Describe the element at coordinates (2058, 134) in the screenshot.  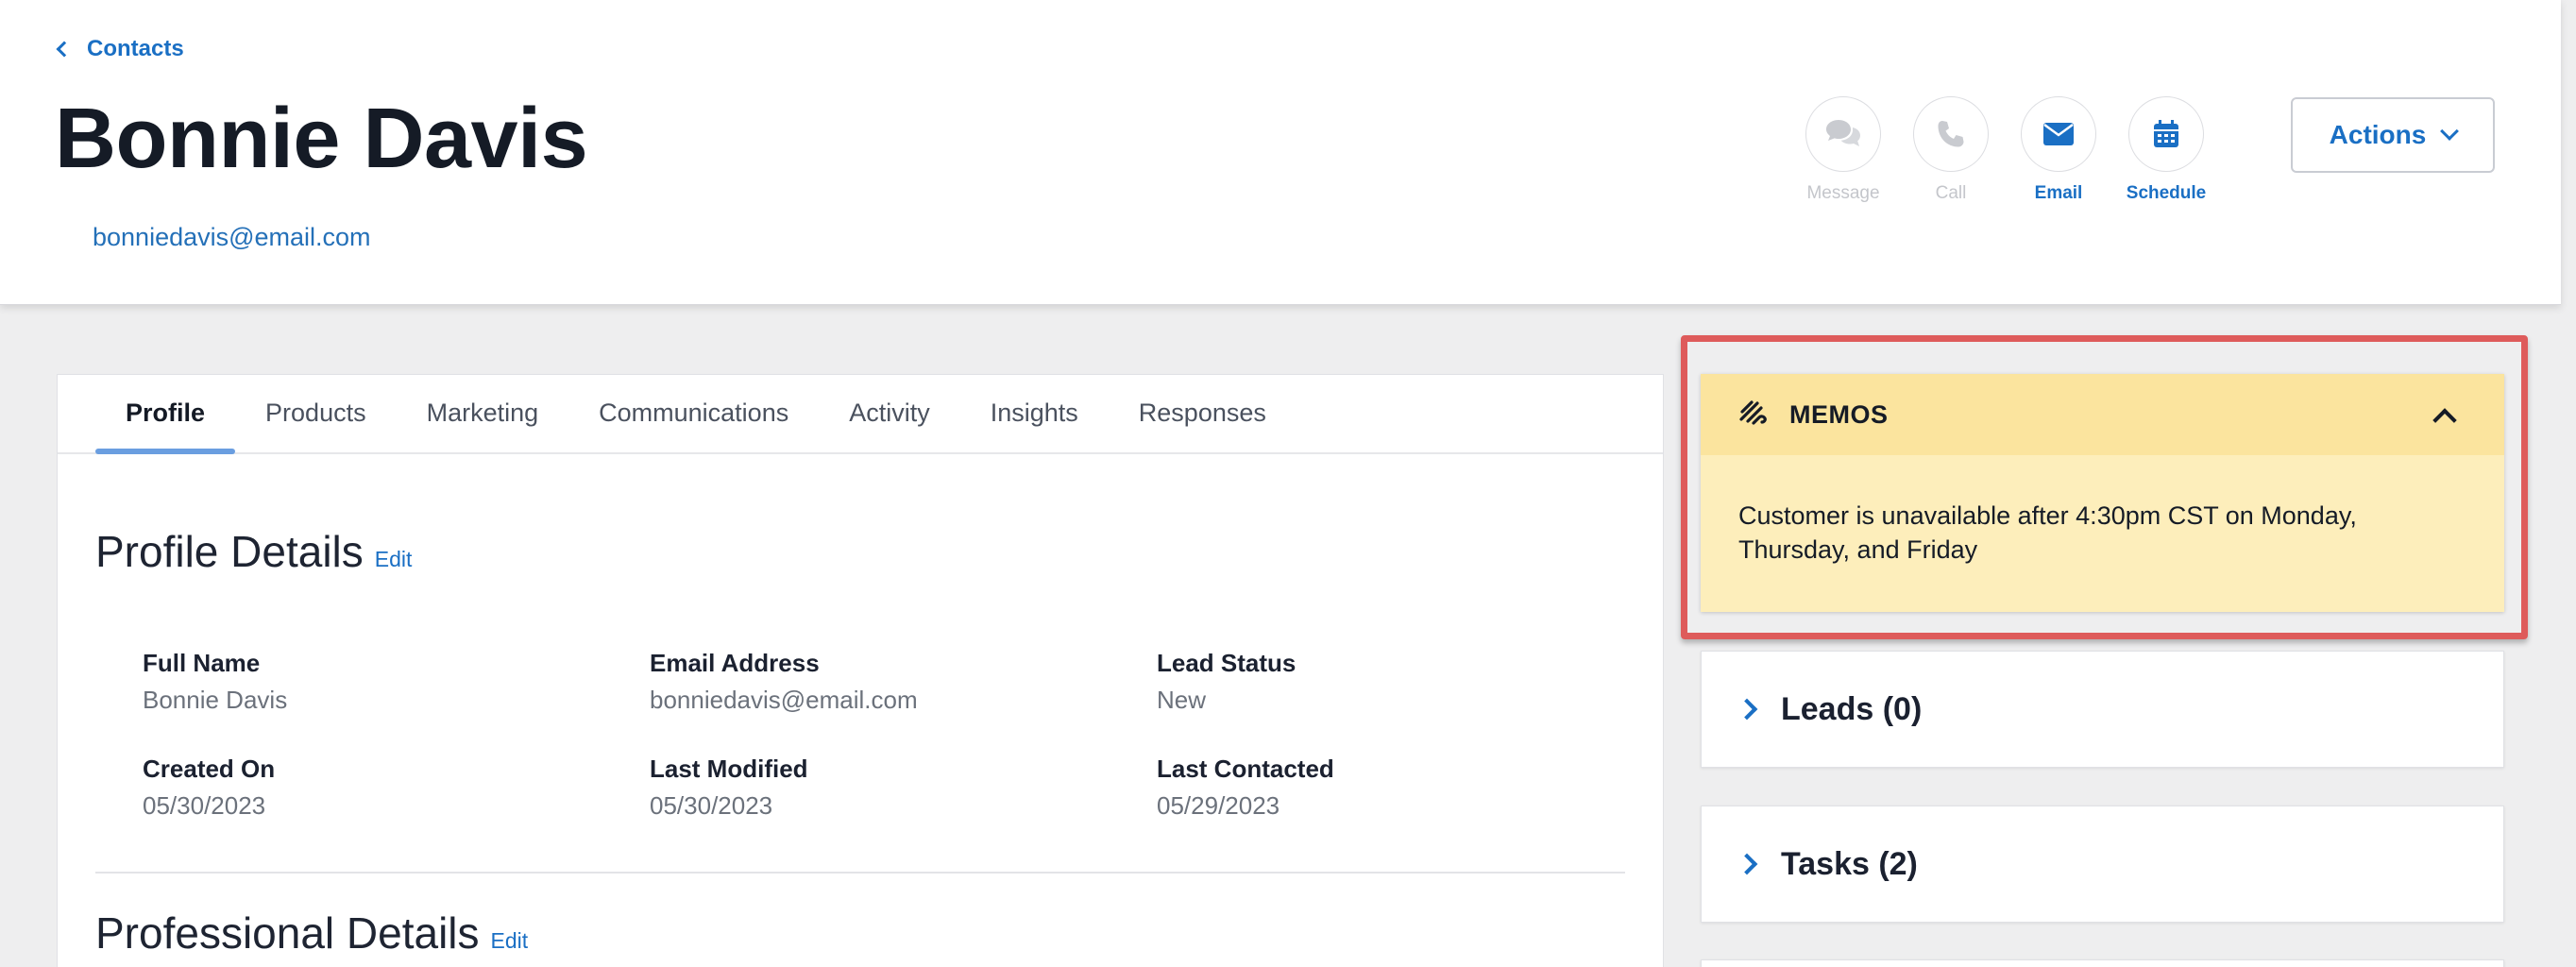
I see `envelope-icon` at that location.